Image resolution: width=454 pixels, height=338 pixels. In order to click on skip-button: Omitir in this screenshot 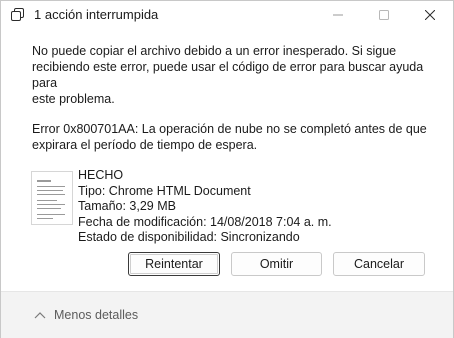, I will do `click(276, 264)`.